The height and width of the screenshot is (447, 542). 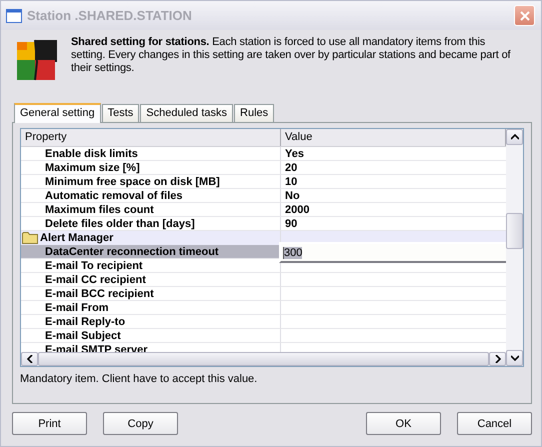 What do you see at coordinates (151, 137) in the screenshot?
I see `column-header: Property` at bounding box center [151, 137].